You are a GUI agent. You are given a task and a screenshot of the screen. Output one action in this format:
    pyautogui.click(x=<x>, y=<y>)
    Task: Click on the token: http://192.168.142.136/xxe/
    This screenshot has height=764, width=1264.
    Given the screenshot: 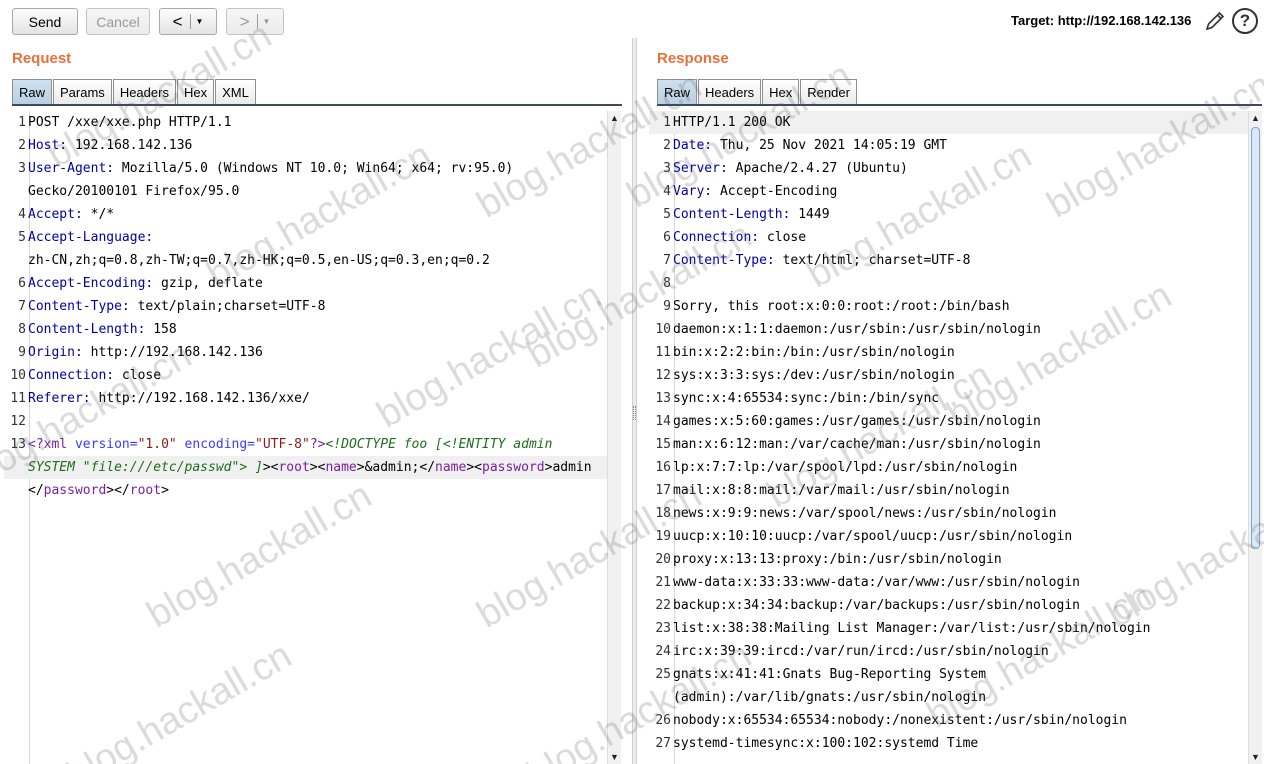 What is the action you would take?
    pyautogui.click(x=200, y=398)
    